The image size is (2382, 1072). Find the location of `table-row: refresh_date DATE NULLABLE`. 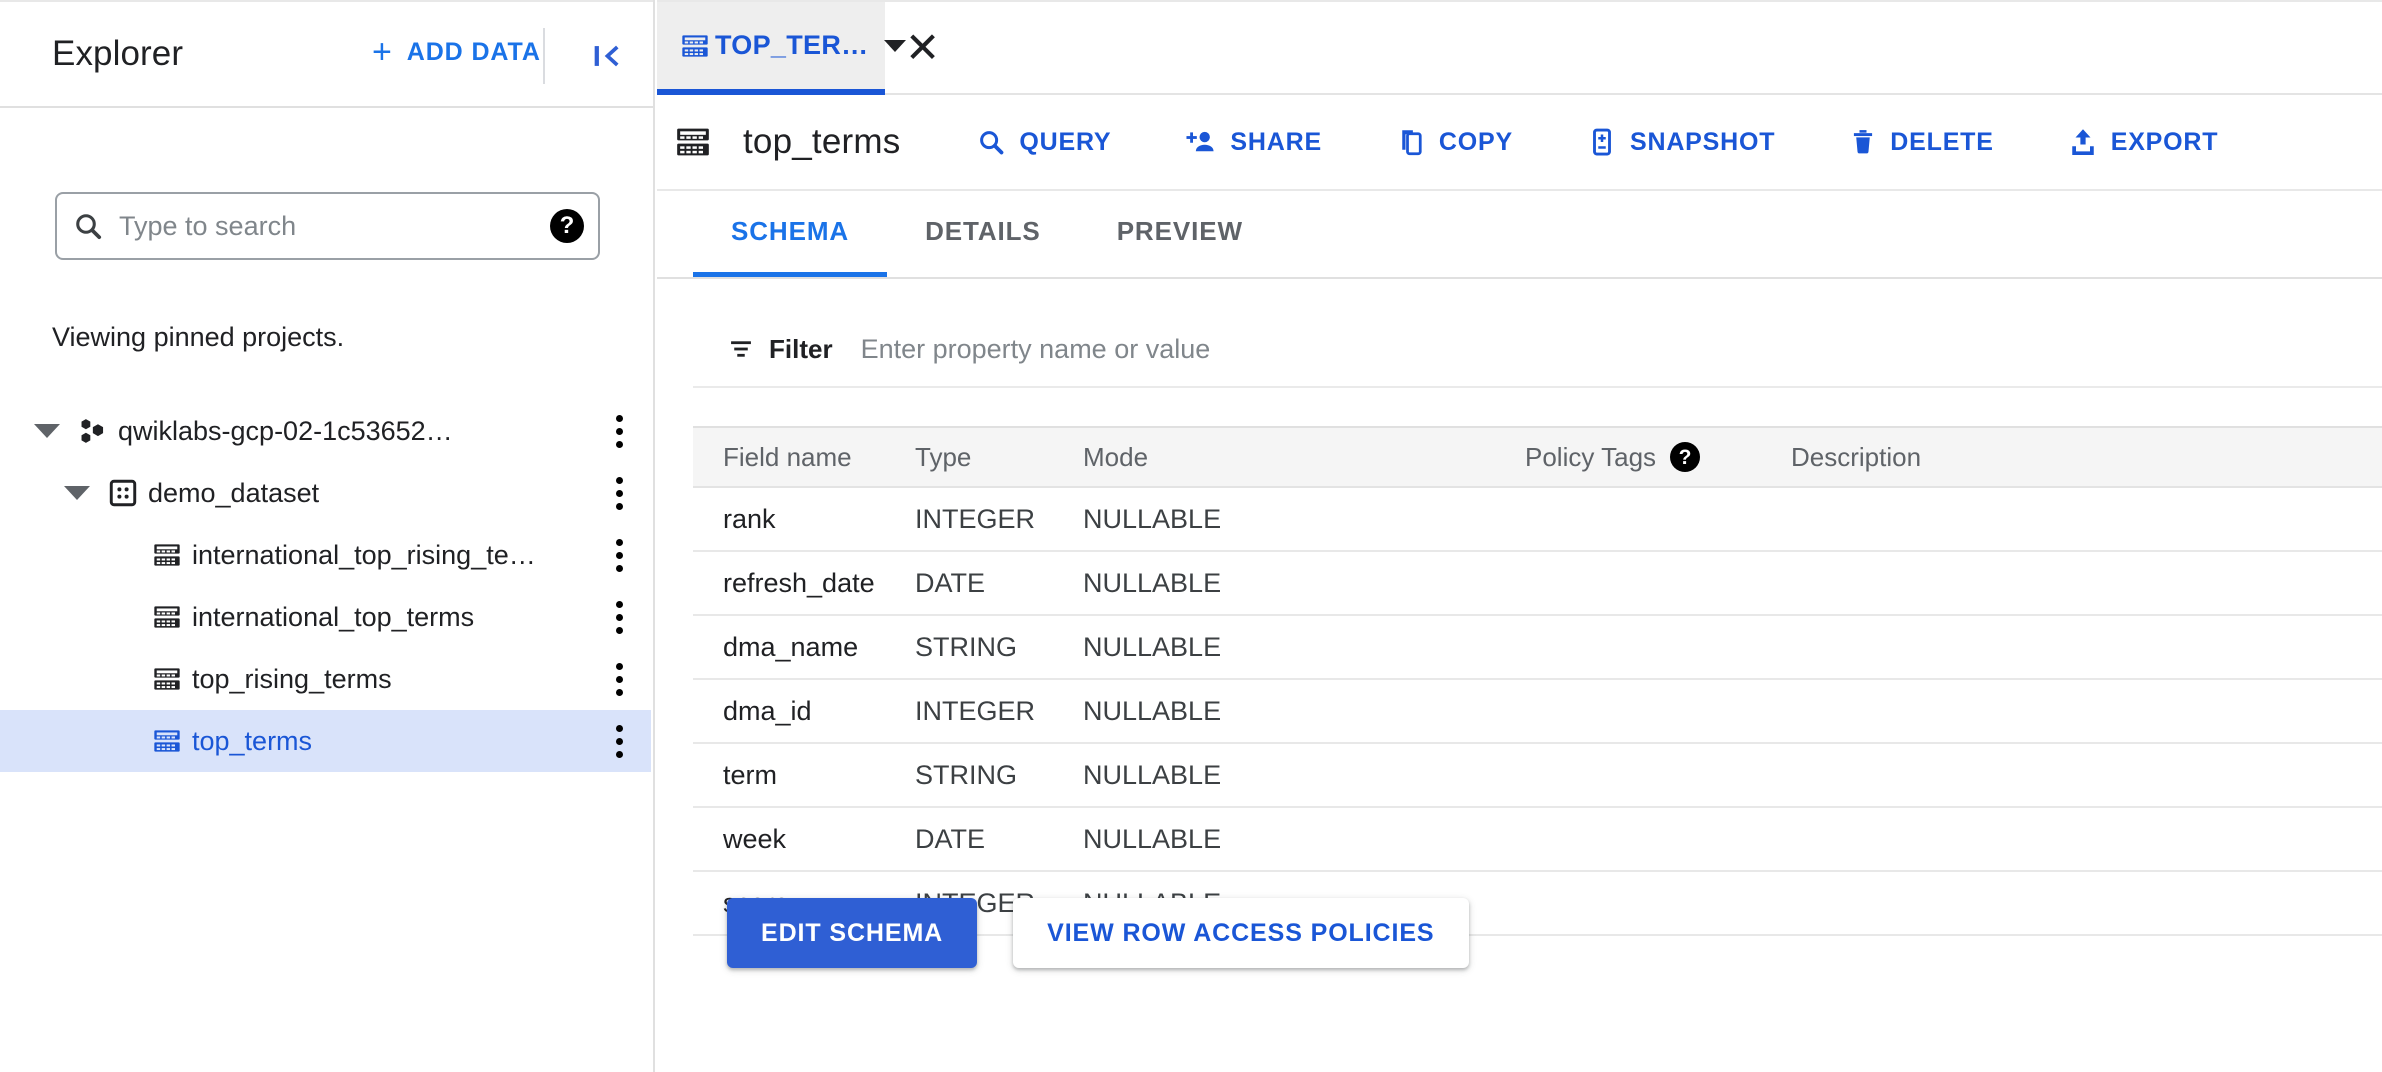

table-row: refresh_date DATE NULLABLE is located at coordinates (1537, 584).